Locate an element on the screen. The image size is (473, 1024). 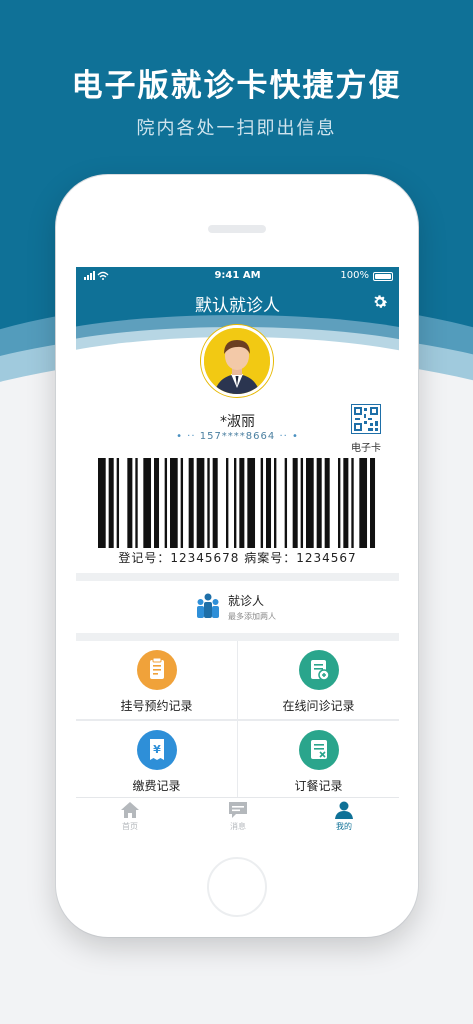
visitor-manager-row: 就诊人 最多添加两人 is located at coordinates (237, 607).